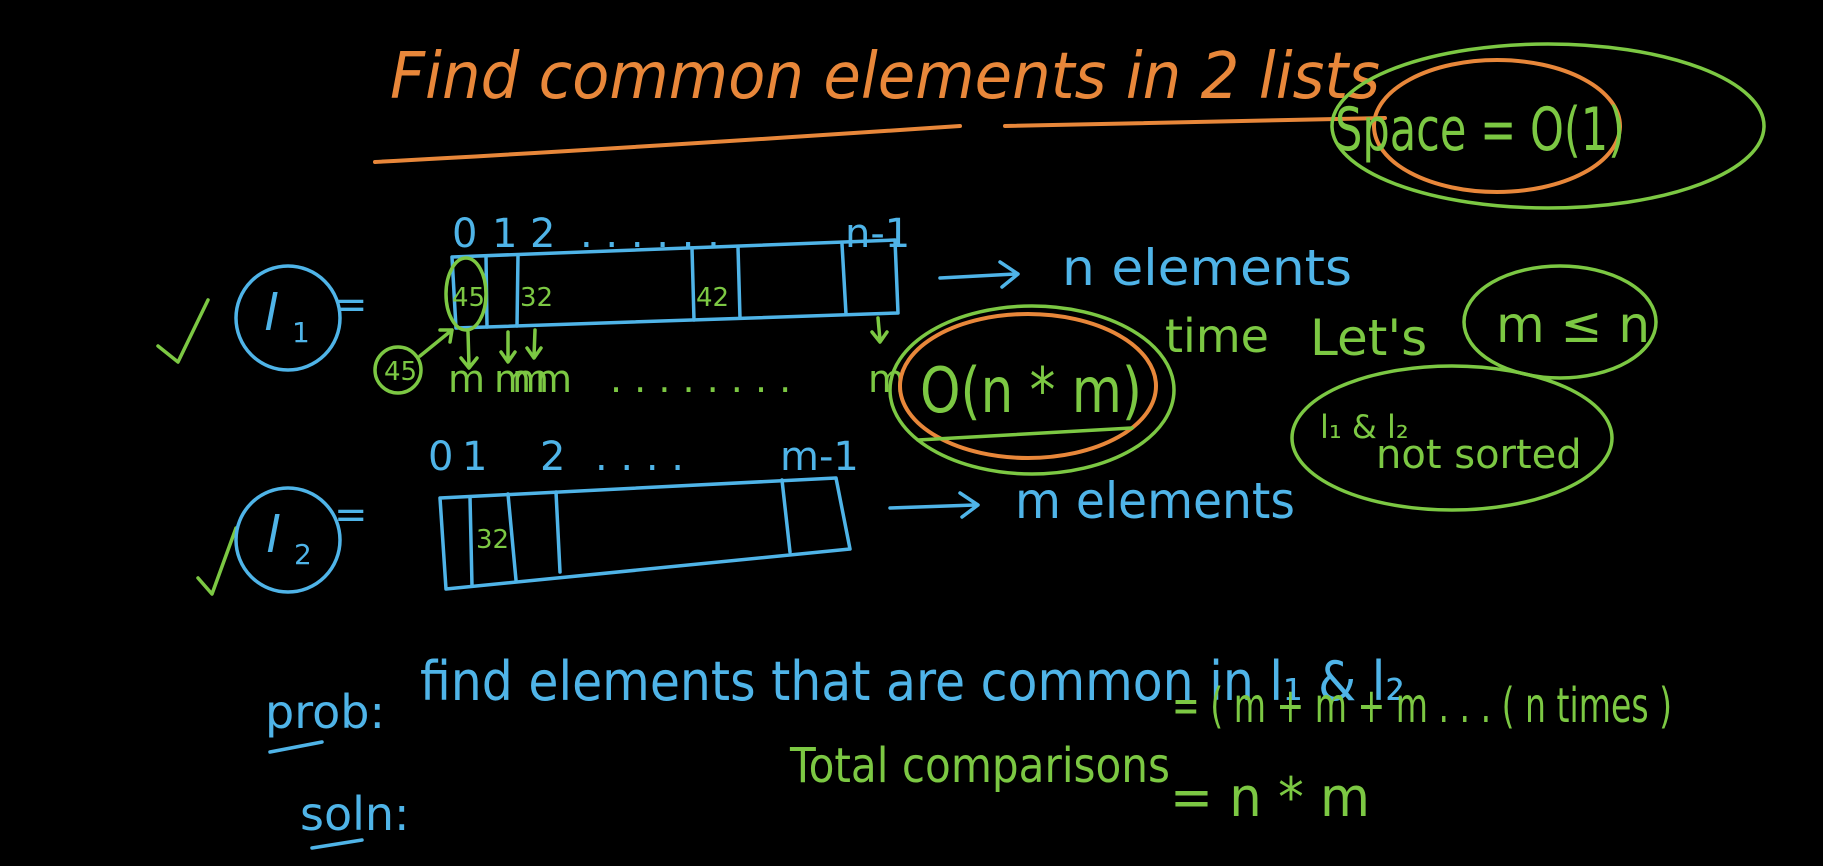 The width and height of the screenshot is (1823, 866). Describe the element at coordinates (400, 372) in the screenshot. I see `list1-pointer-value: 45` at that location.